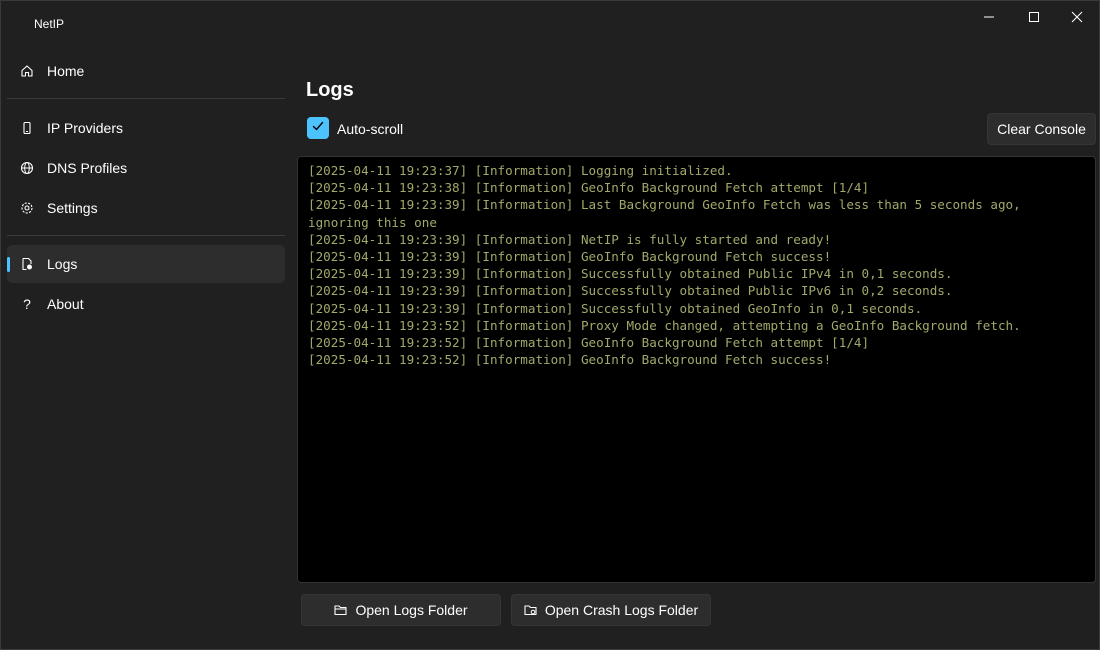 The width and height of the screenshot is (1100, 650). I want to click on sidebar-item-label: Logs, so click(62, 264).